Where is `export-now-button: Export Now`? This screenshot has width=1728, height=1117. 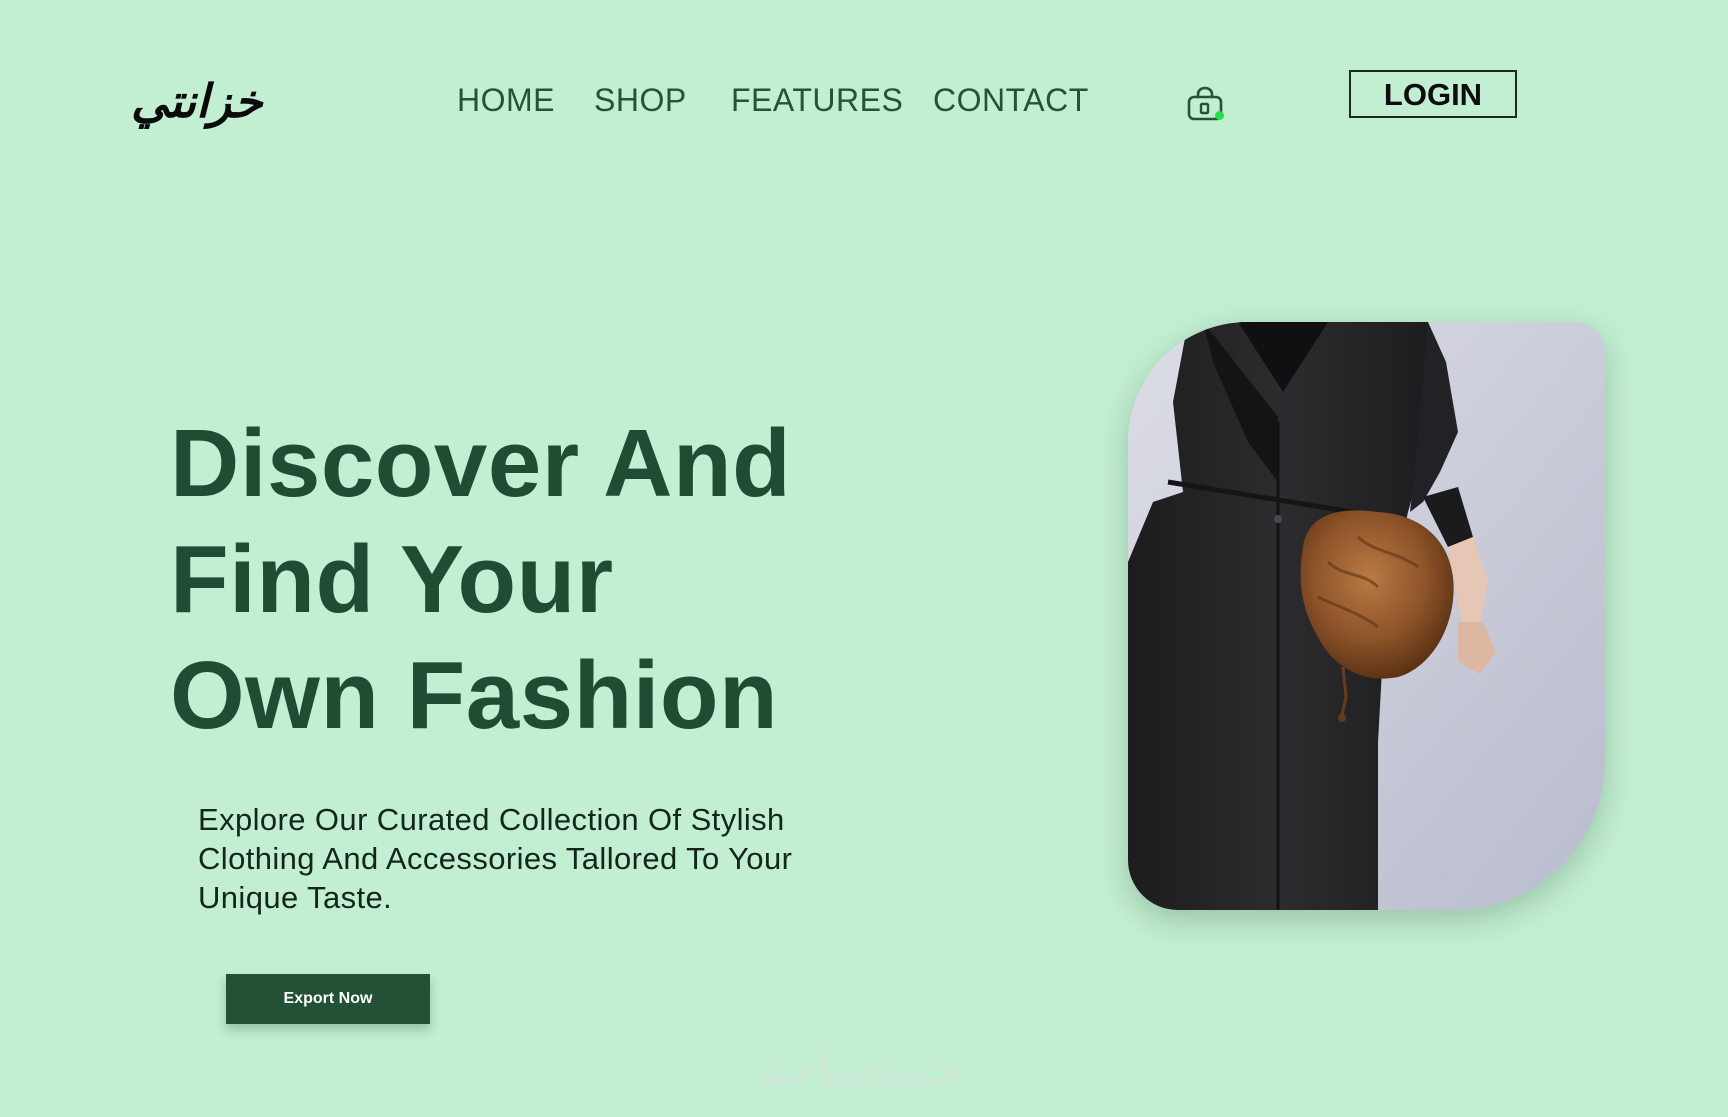
export-now-button: Export Now is located at coordinates (328, 999).